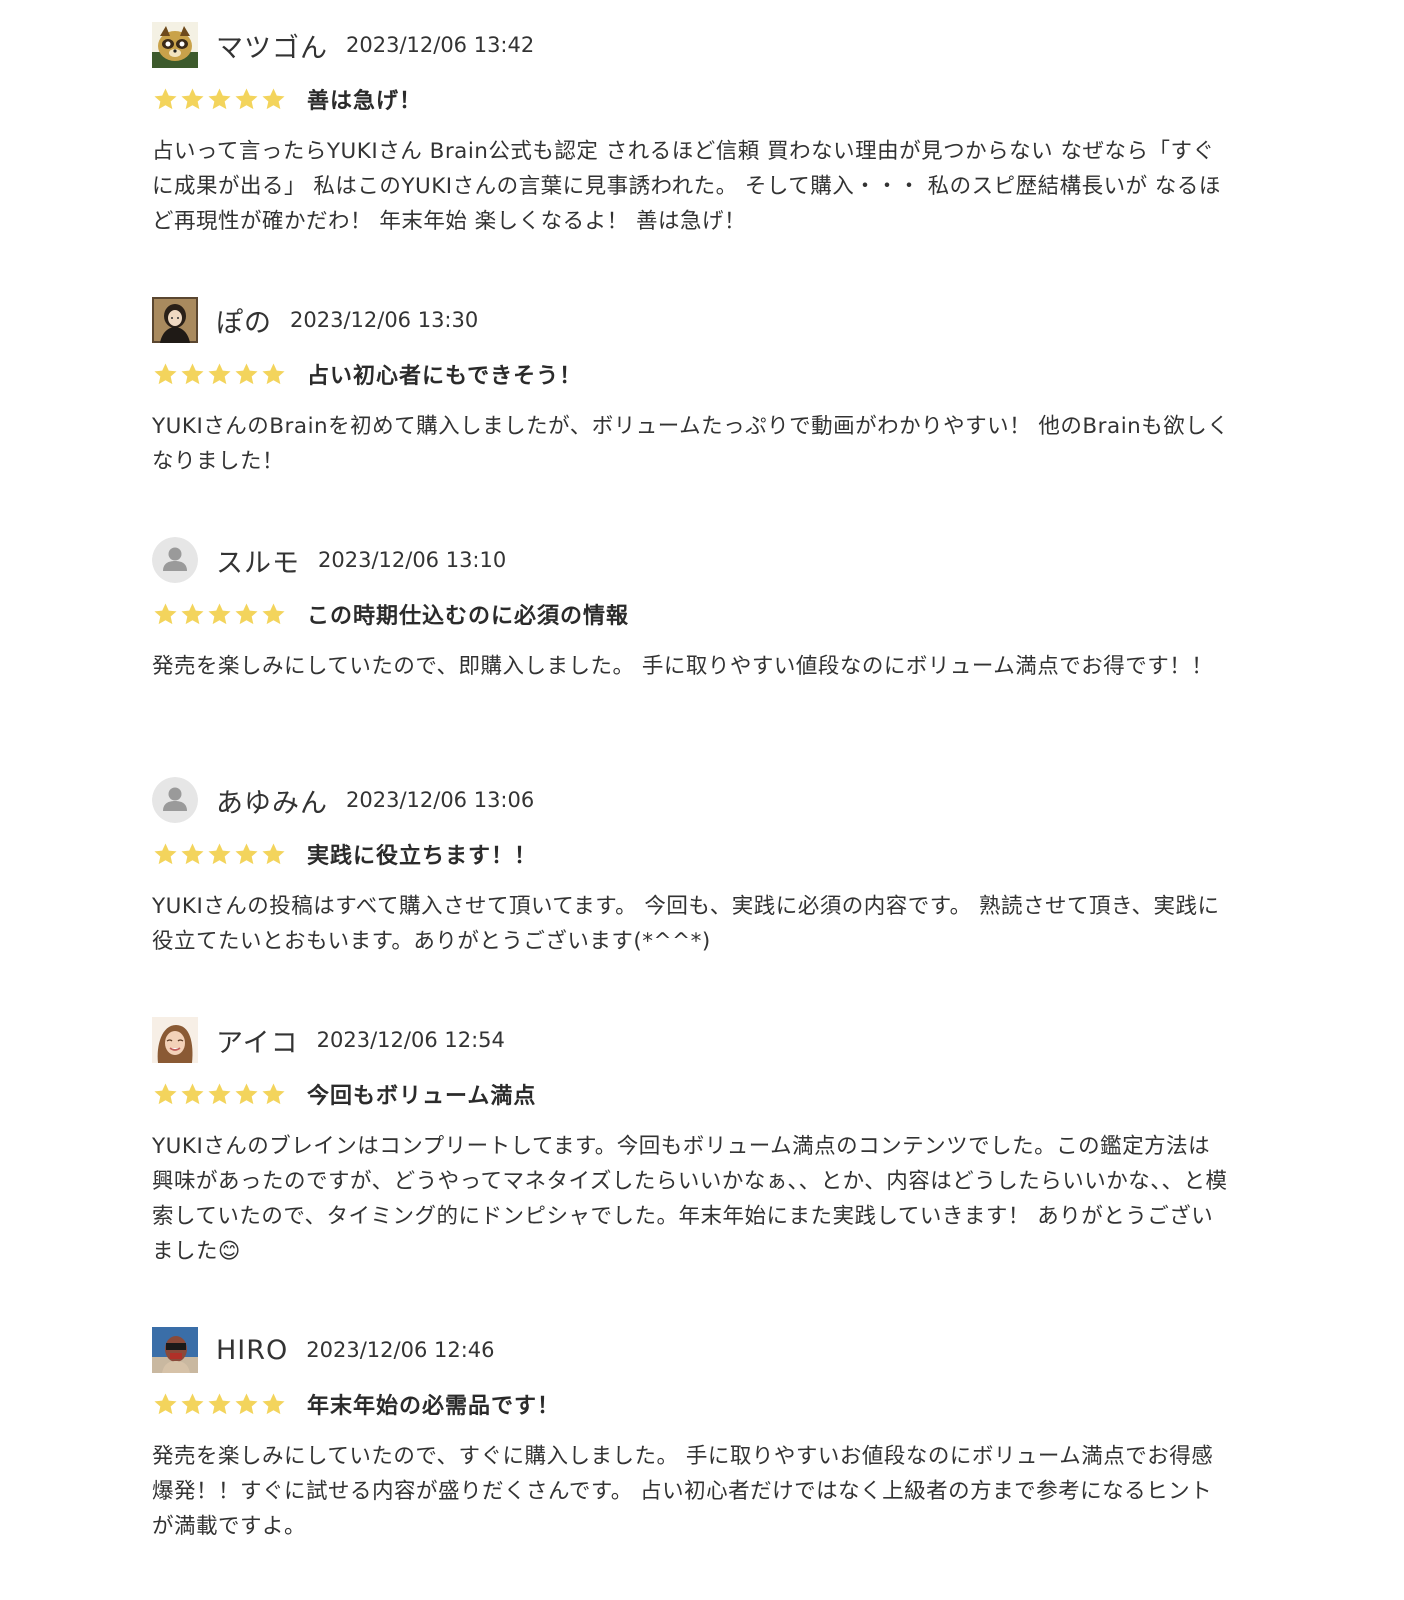 Image resolution: width=1404 pixels, height=1600 pixels. Describe the element at coordinates (412, 560) in the screenshot. I see `review-date: 2023/12/06 13:10` at that location.